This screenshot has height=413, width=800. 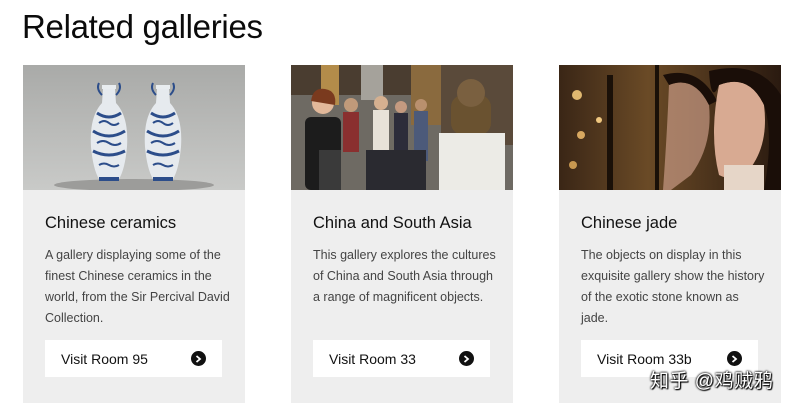 I want to click on visit-button-label: Visit Room 33b, so click(x=644, y=358).